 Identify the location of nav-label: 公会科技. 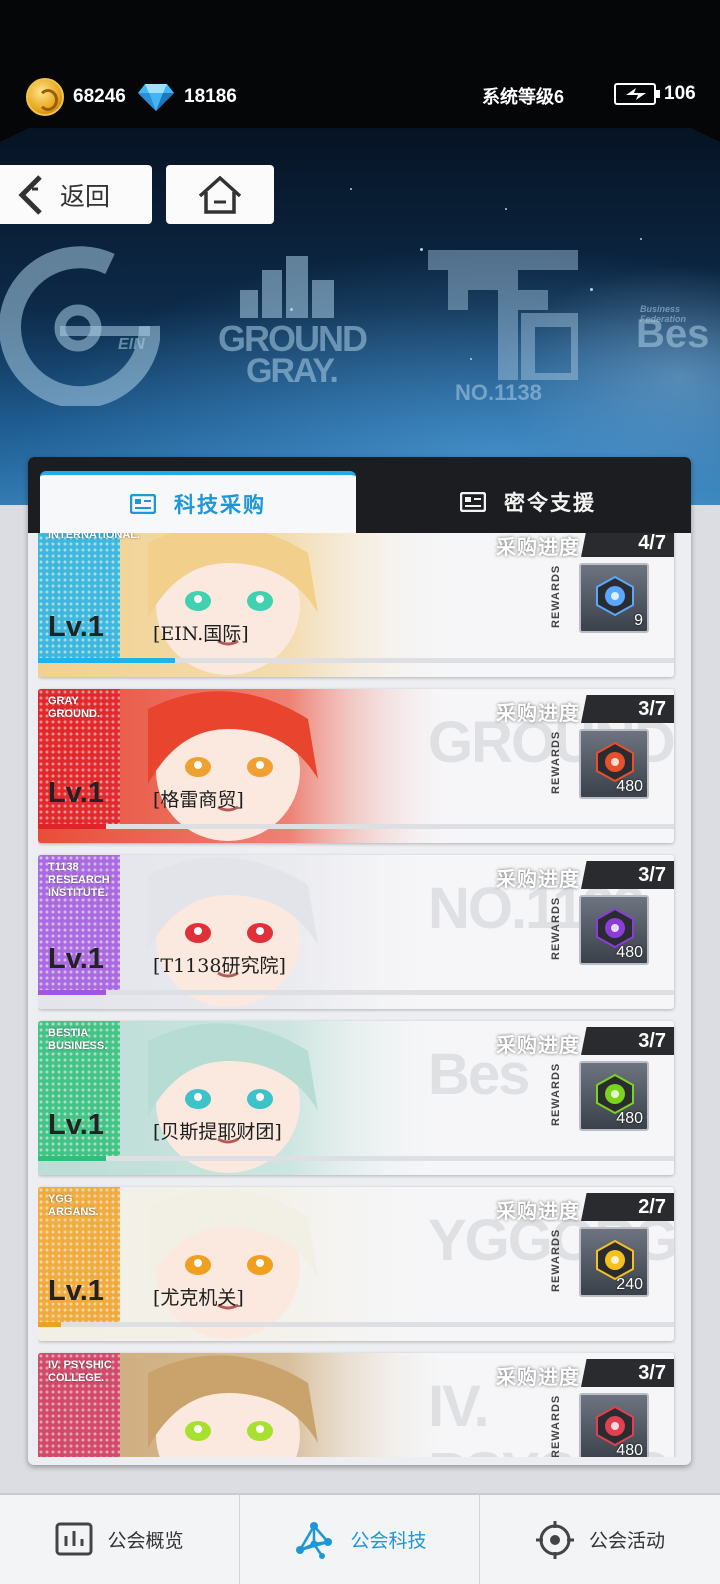
(388, 1541).